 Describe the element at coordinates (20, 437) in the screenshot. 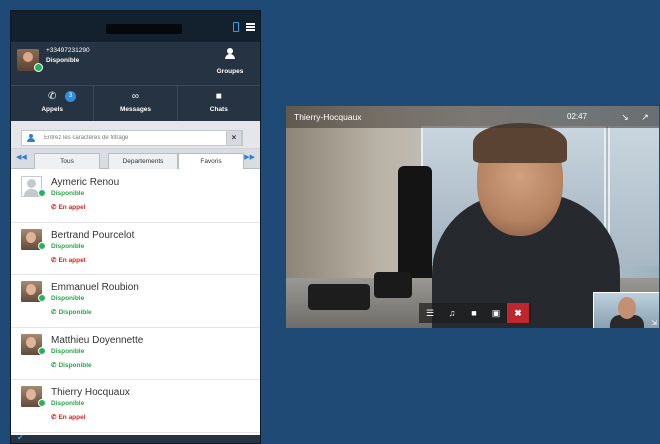

I see `checkmark-icon: ✔` at that location.